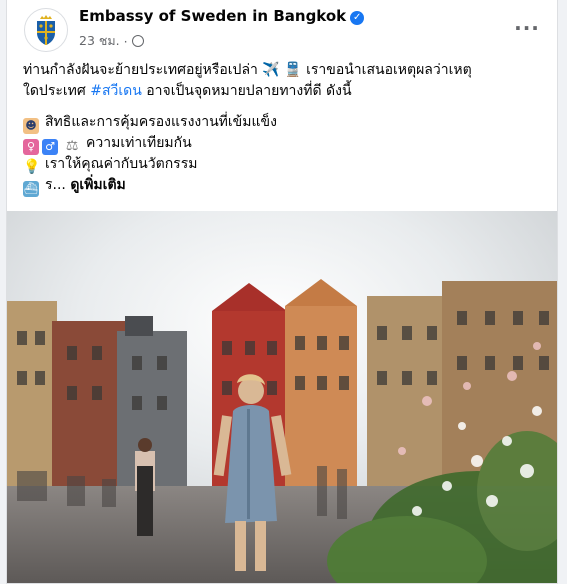 Image resolution: width=567 pixels, height=584 pixels. I want to click on bullet-1-text: สิทธิและการคุ้มครองแรงงานที่เข้มแข็ง, so click(161, 122).